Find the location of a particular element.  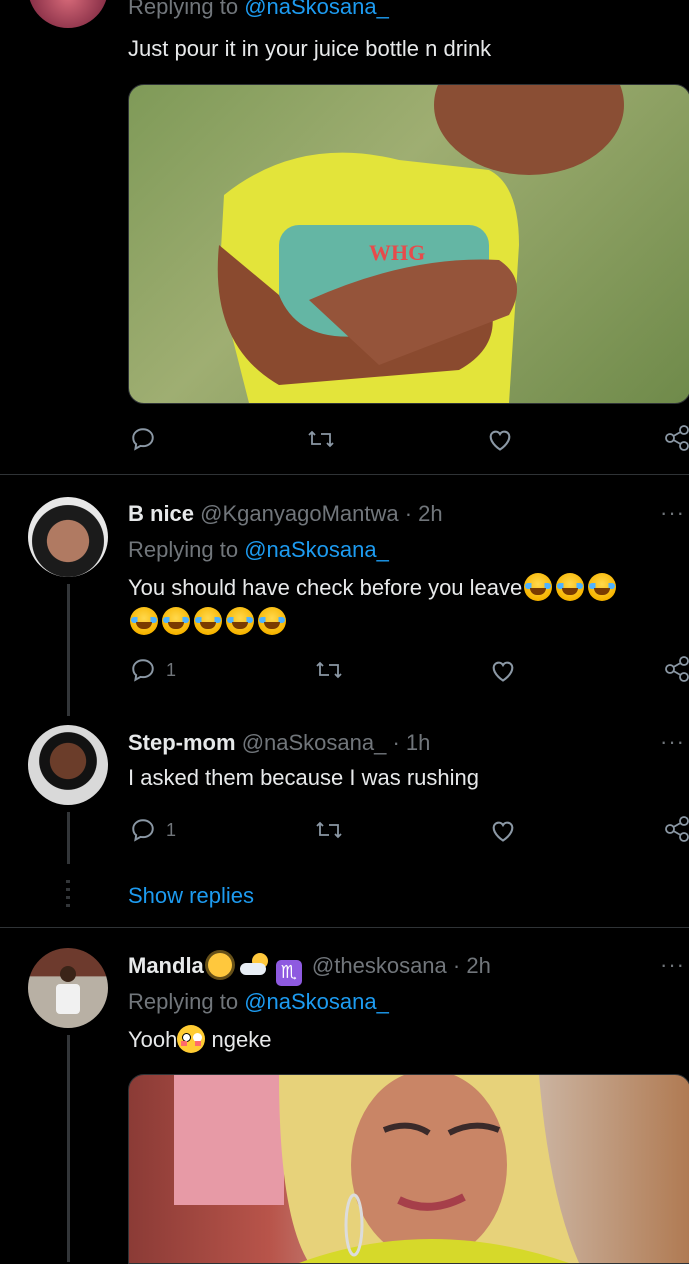

avatar-figure is located at coordinates (68, 990).